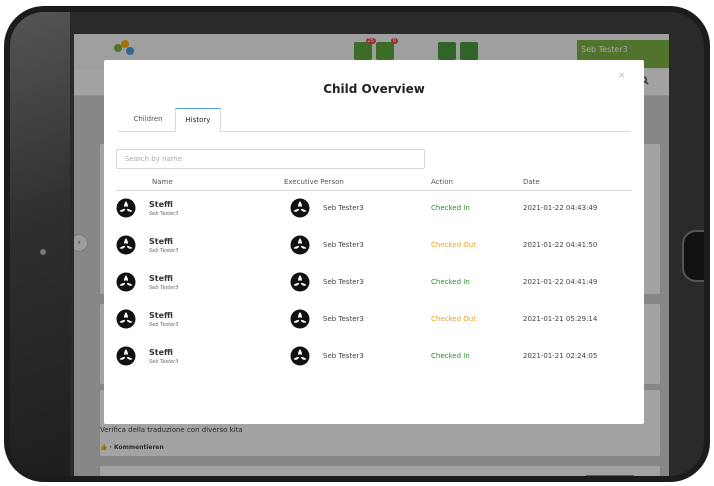 Image resolution: width=714 pixels, height=486 pixels. What do you see at coordinates (43, 252) in the screenshot?
I see `camera-icon` at bounding box center [43, 252].